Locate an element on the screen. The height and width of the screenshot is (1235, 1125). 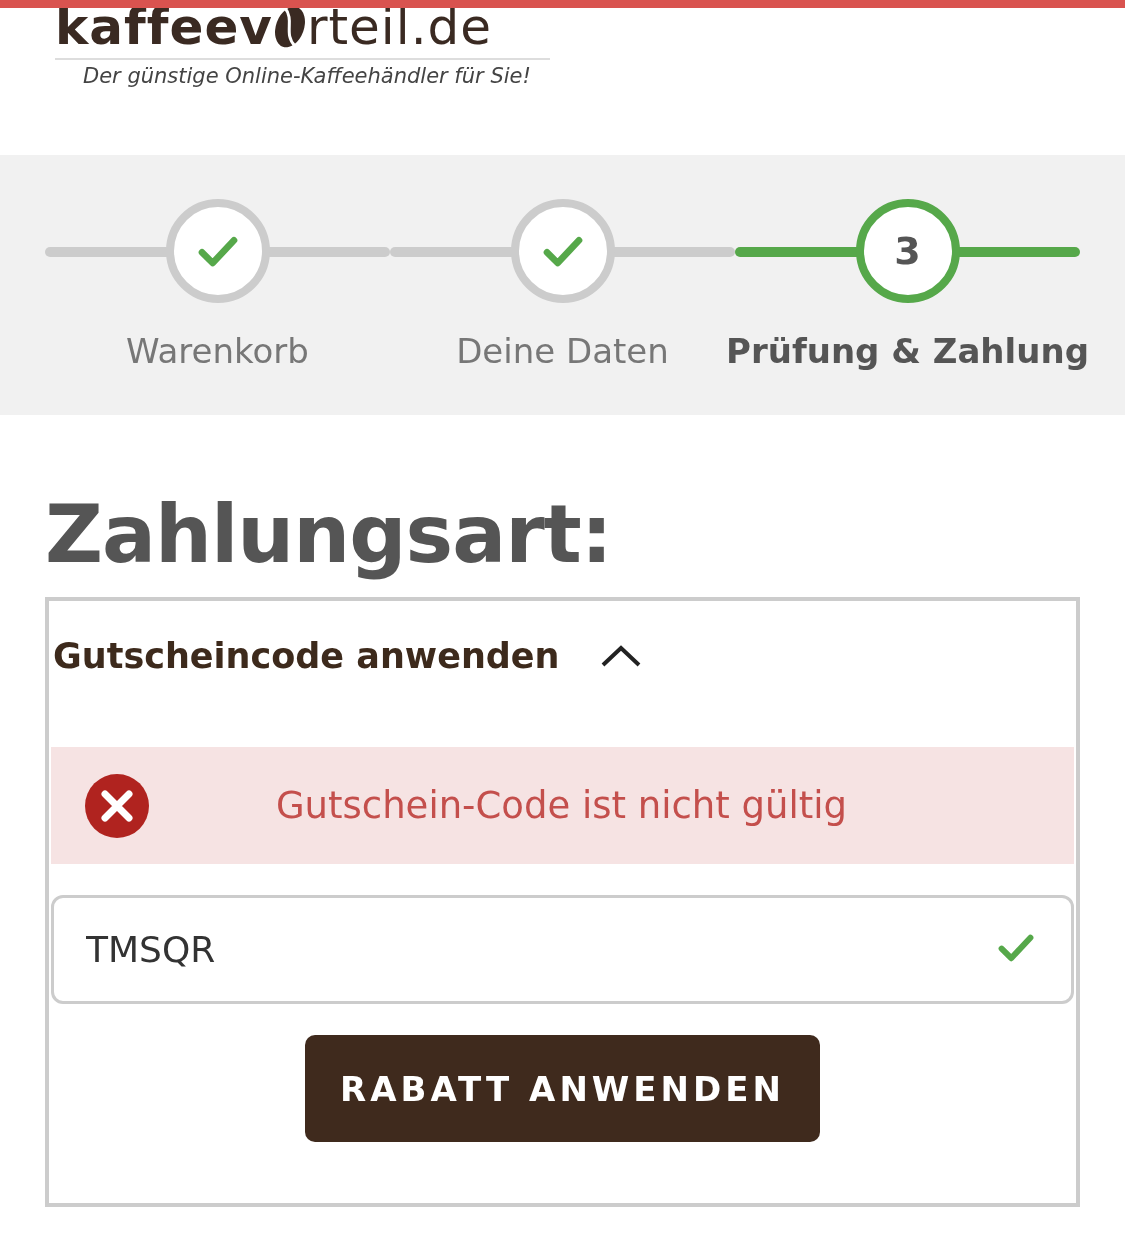
chevron-icon is located at coordinates (620, 656).